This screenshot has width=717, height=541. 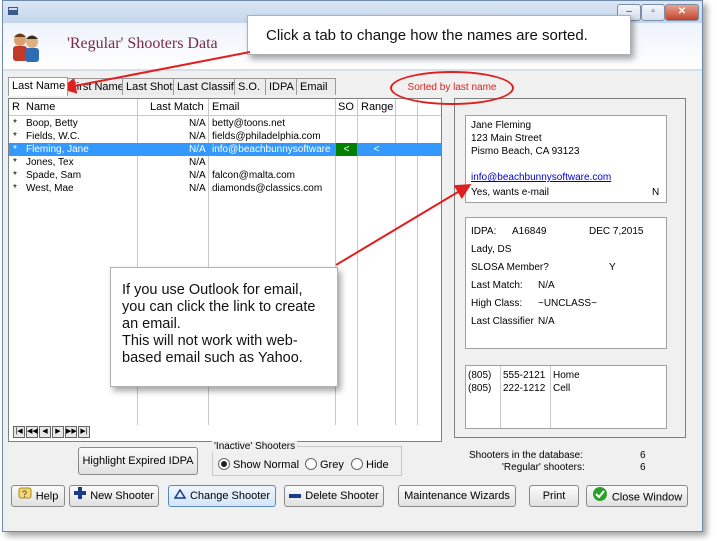 What do you see at coordinates (222, 496) in the screenshot?
I see `change-shooter-button: Change Shooter` at bounding box center [222, 496].